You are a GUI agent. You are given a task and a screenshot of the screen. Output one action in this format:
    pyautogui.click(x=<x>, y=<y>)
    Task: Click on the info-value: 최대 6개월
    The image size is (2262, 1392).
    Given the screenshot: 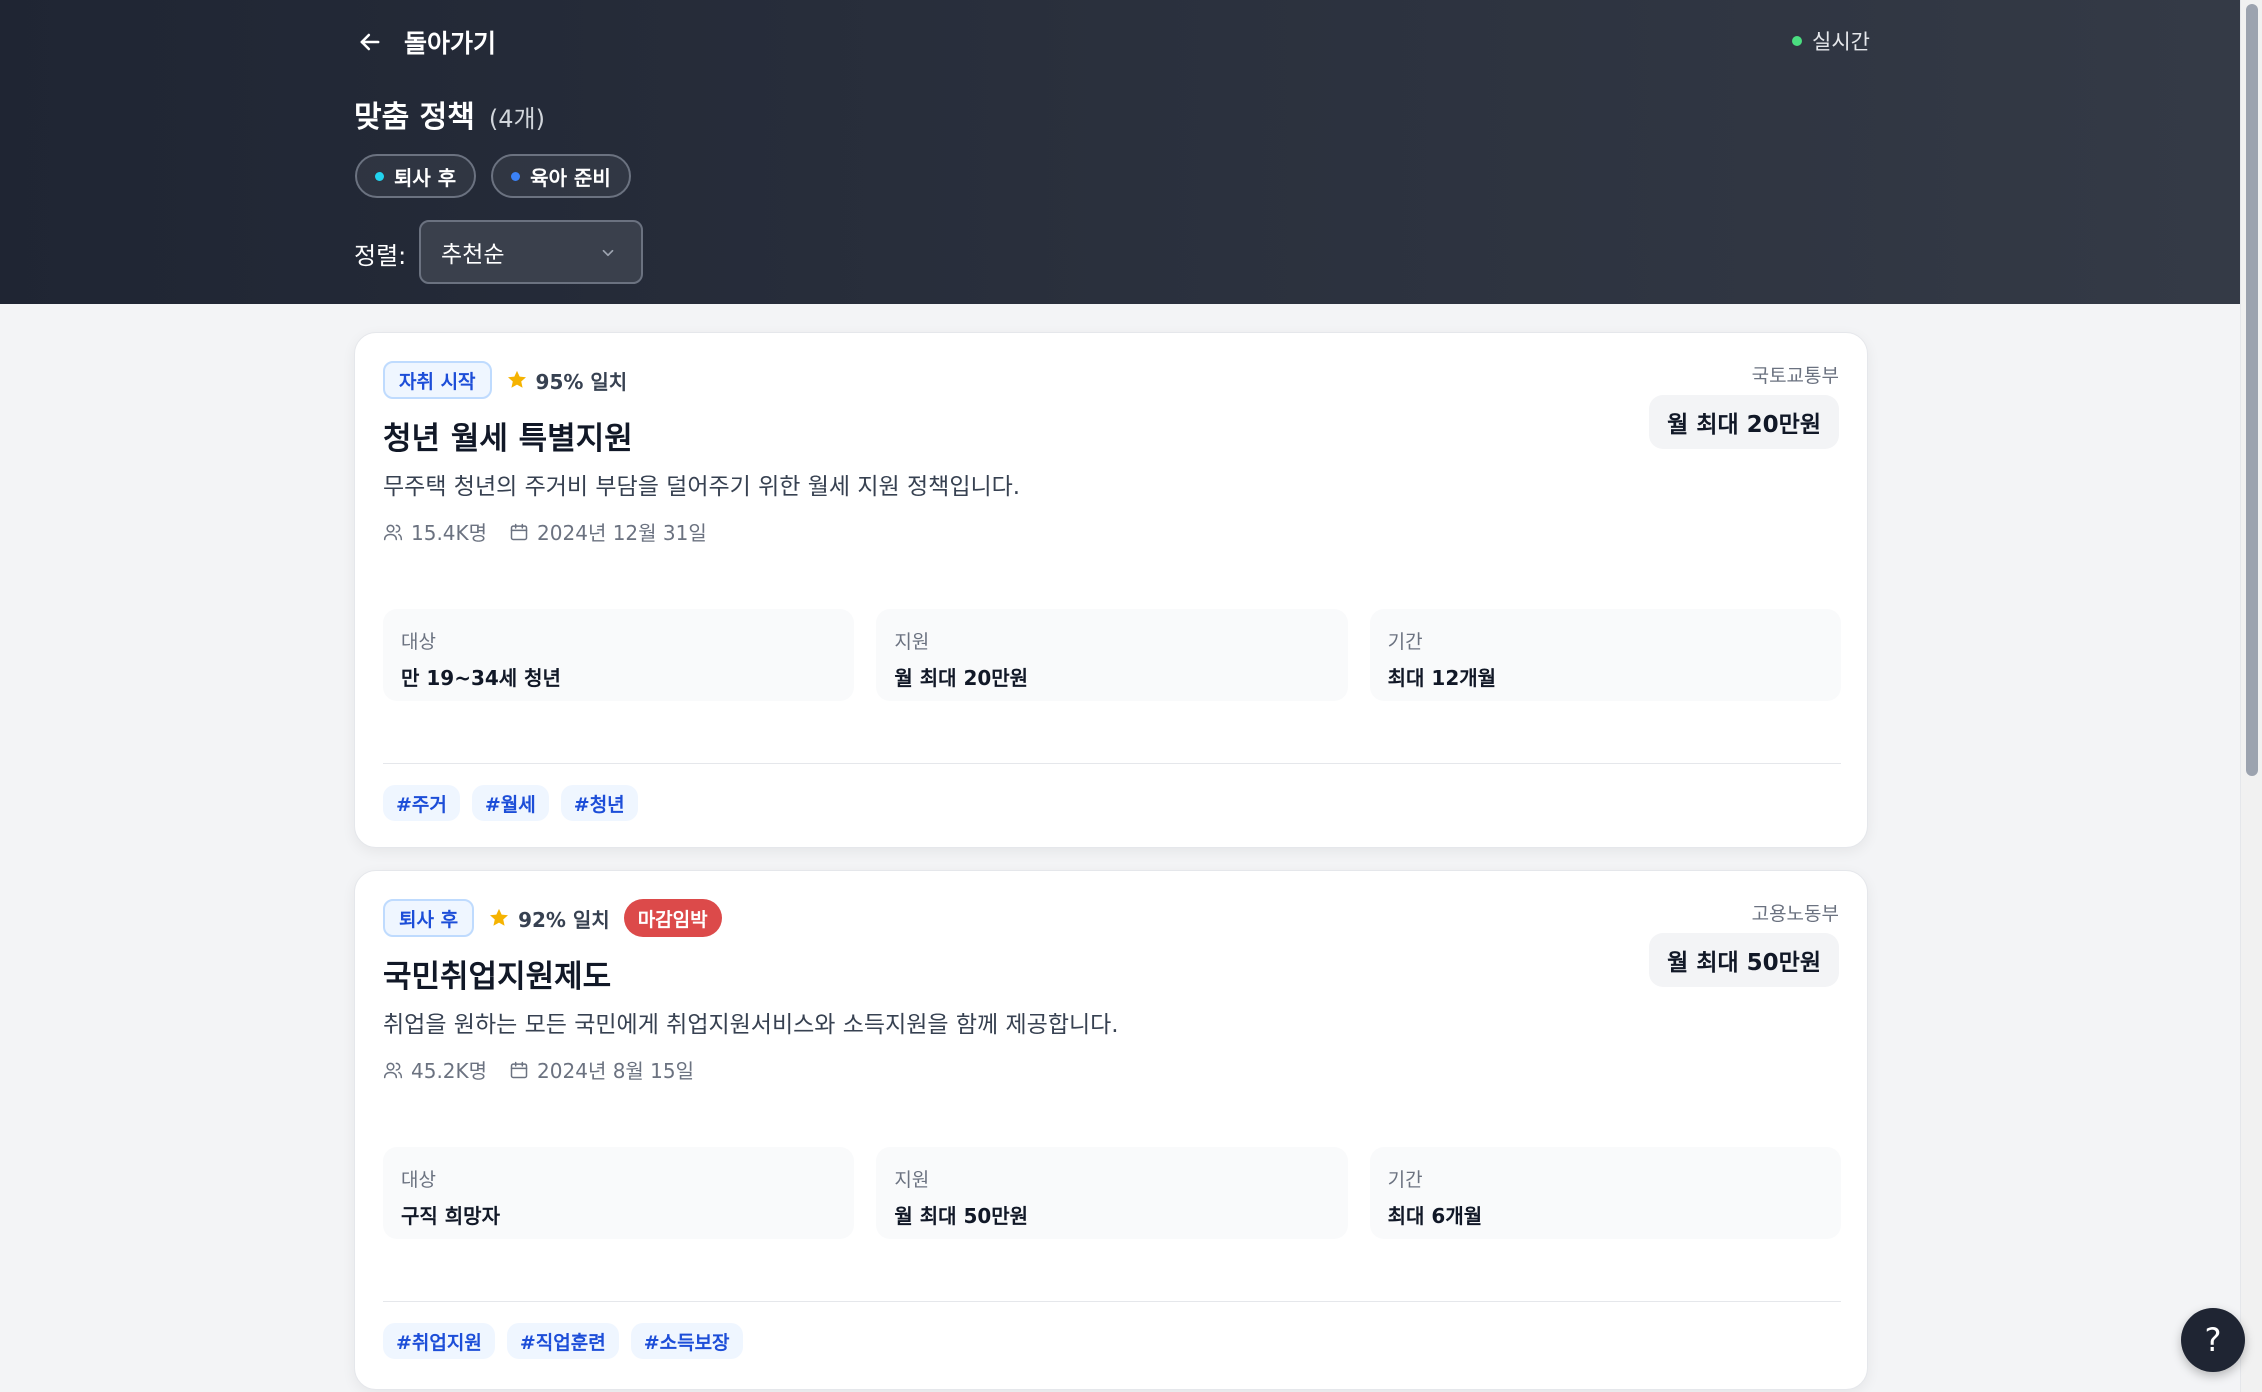 What is the action you would take?
    pyautogui.click(x=1435, y=1216)
    